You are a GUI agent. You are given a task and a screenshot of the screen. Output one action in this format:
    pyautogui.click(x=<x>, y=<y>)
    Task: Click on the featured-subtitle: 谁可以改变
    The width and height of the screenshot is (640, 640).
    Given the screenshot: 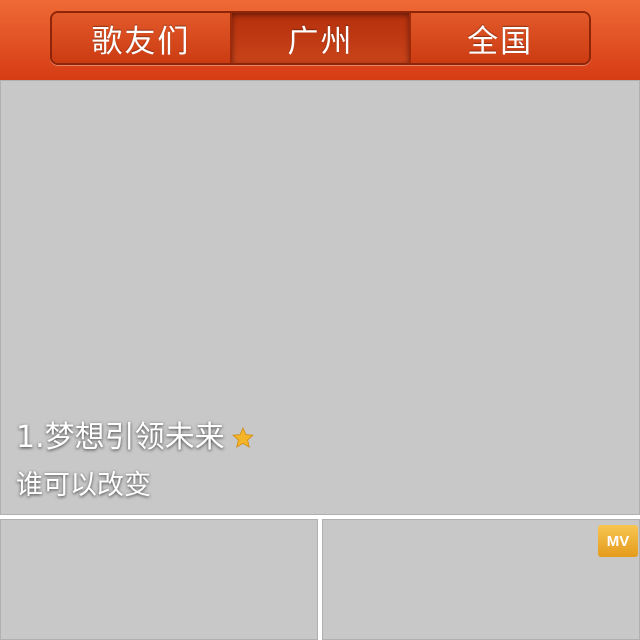 What is the action you would take?
    pyautogui.click(x=83, y=485)
    